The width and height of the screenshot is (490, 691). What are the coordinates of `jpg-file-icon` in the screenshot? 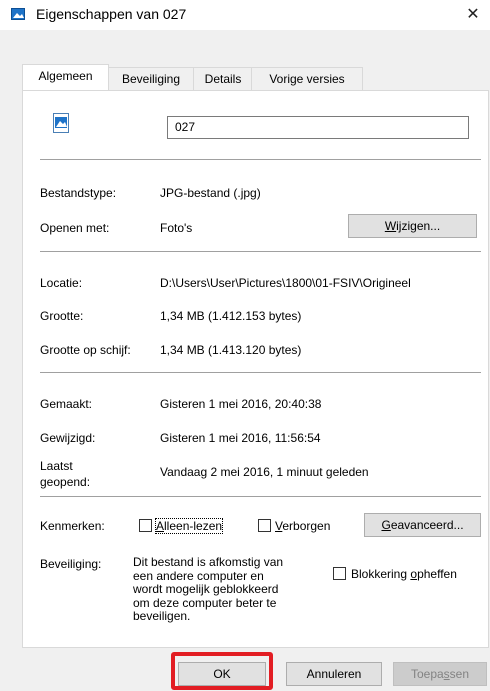 It's located at (61, 123).